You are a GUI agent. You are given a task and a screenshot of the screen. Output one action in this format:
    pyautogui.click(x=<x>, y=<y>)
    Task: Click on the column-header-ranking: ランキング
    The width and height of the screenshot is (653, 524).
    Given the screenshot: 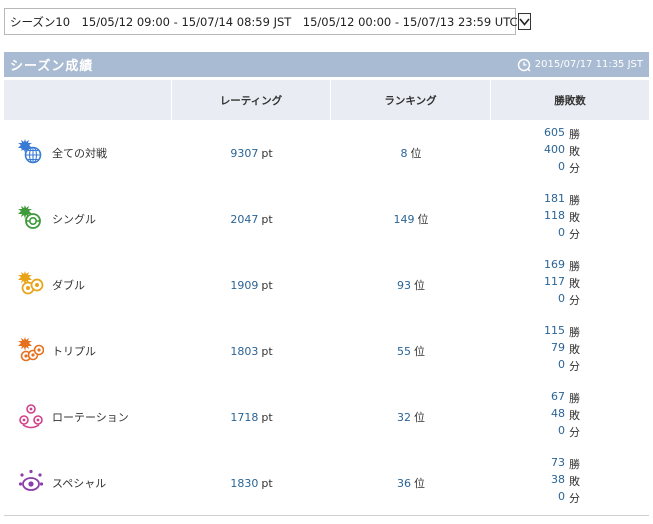 What is the action you would take?
    pyautogui.click(x=411, y=100)
    